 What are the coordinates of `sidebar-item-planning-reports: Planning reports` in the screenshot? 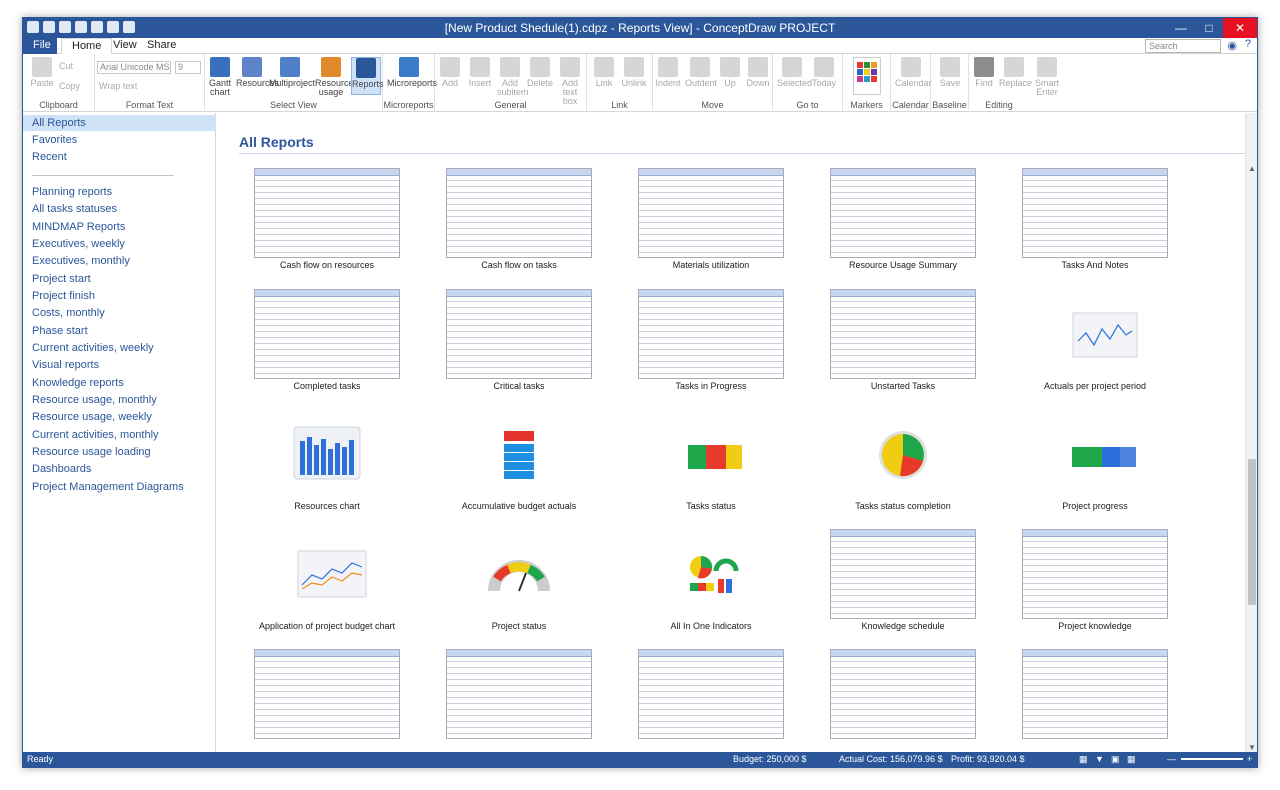 It's located at (119, 192).